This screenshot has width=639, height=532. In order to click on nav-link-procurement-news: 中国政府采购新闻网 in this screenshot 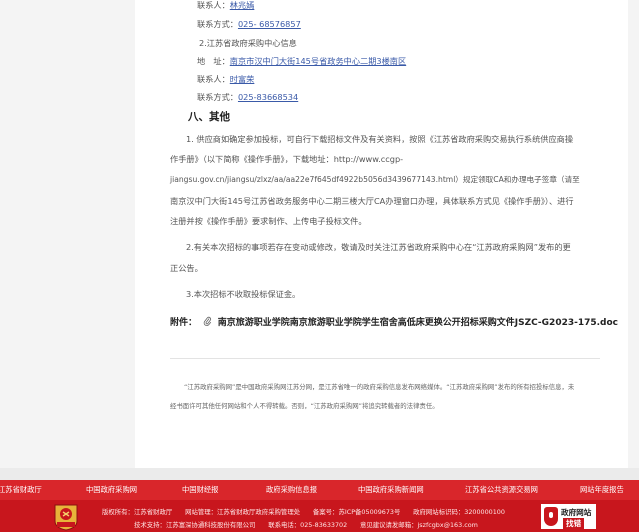, I will do `click(391, 490)`.